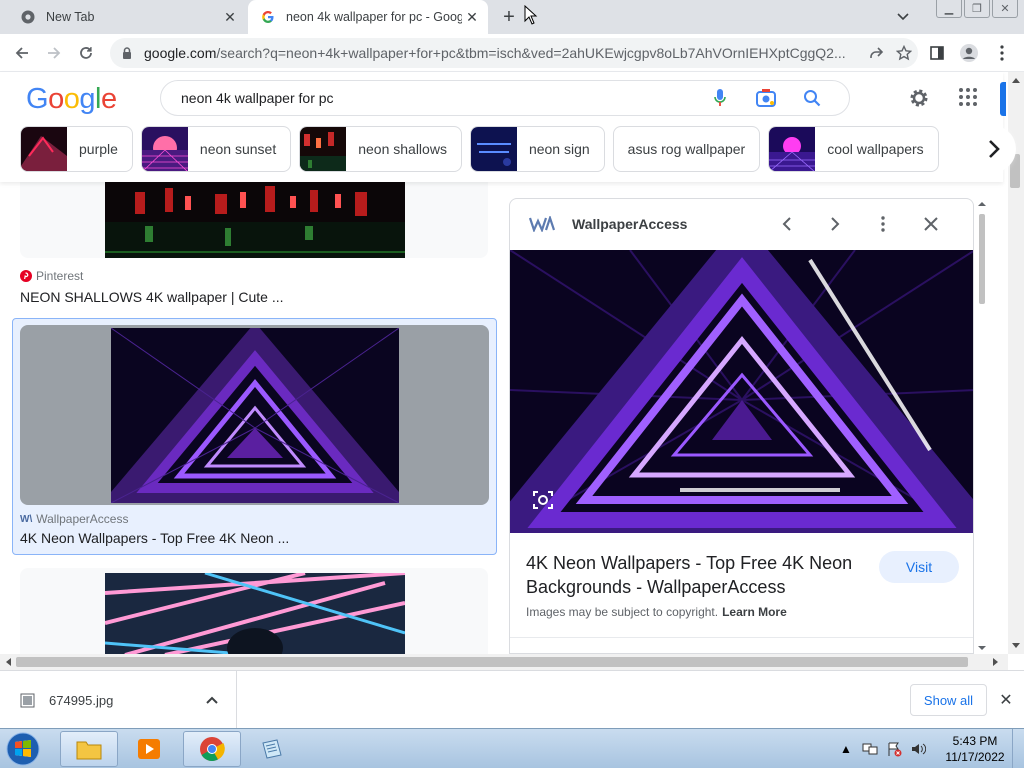 Image resolution: width=1024 pixels, height=768 pixels. Describe the element at coordinates (812, 98) in the screenshot. I see `search-icon` at that location.